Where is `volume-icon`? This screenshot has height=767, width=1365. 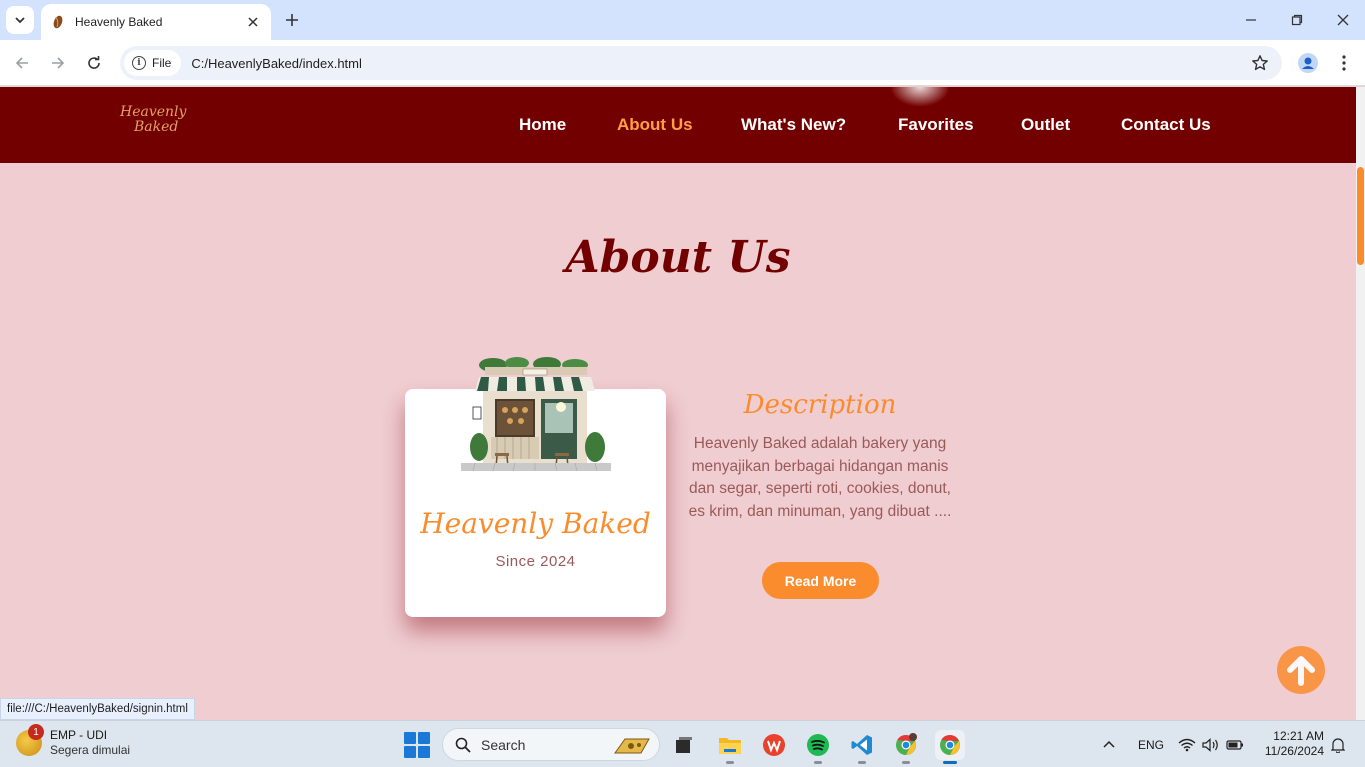
volume-icon is located at coordinates (1210, 744).